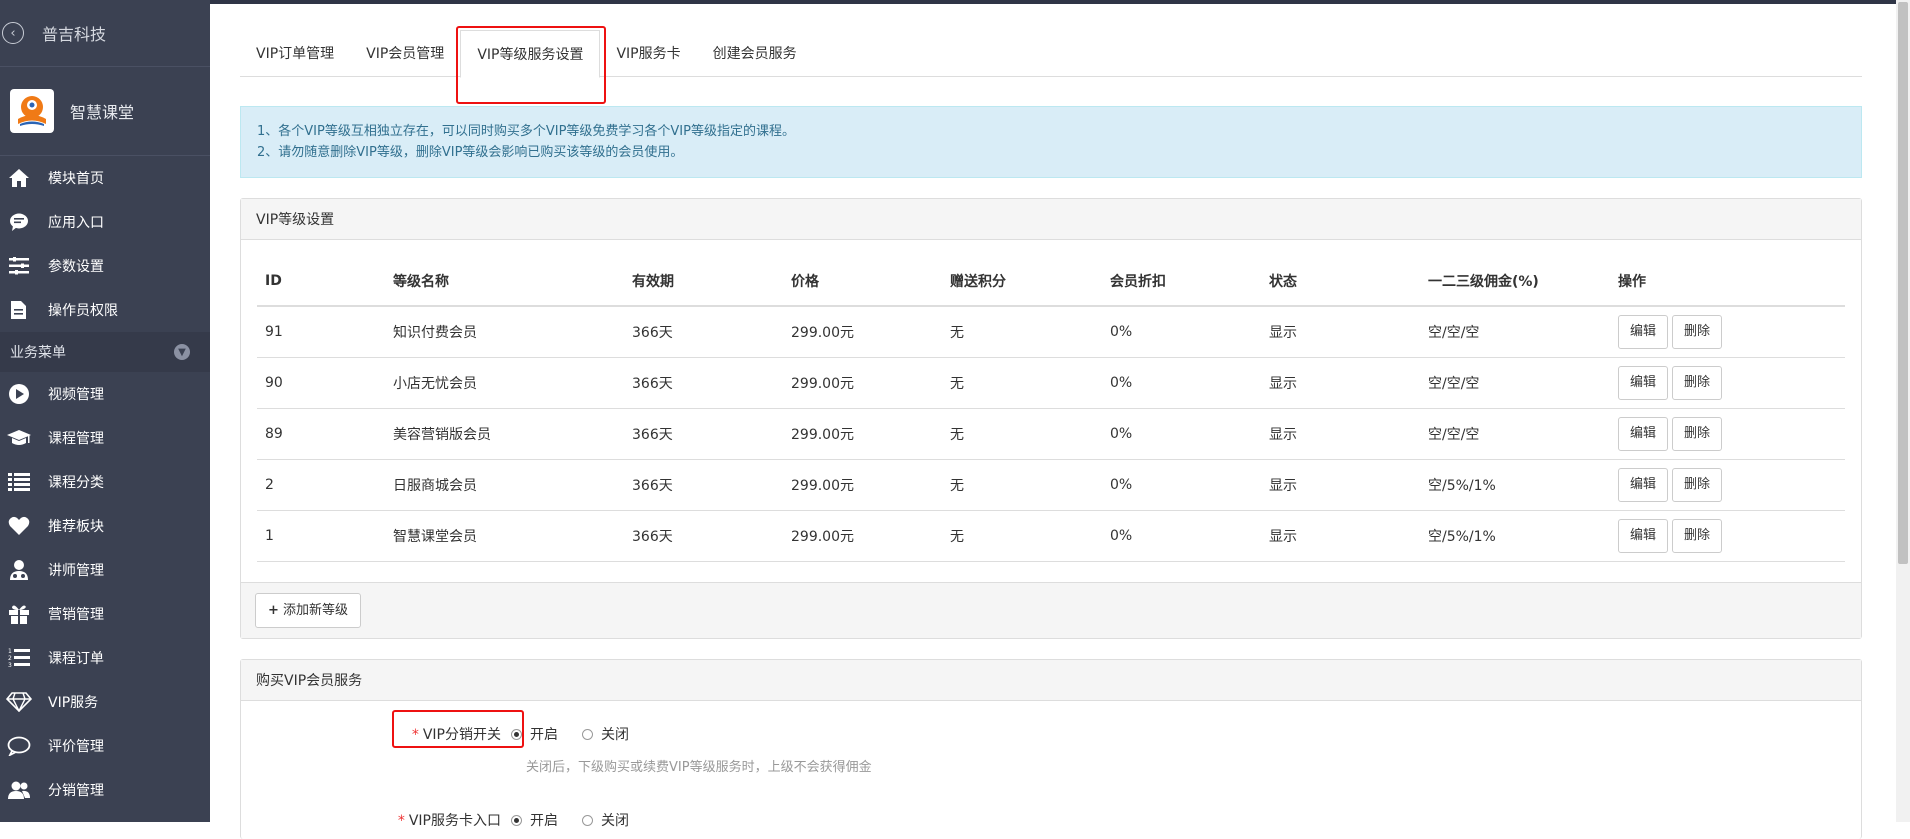  What do you see at coordinates (273, 610) in the screenshot?
I see `plus-icon: +` at bounding box center [273, 610].